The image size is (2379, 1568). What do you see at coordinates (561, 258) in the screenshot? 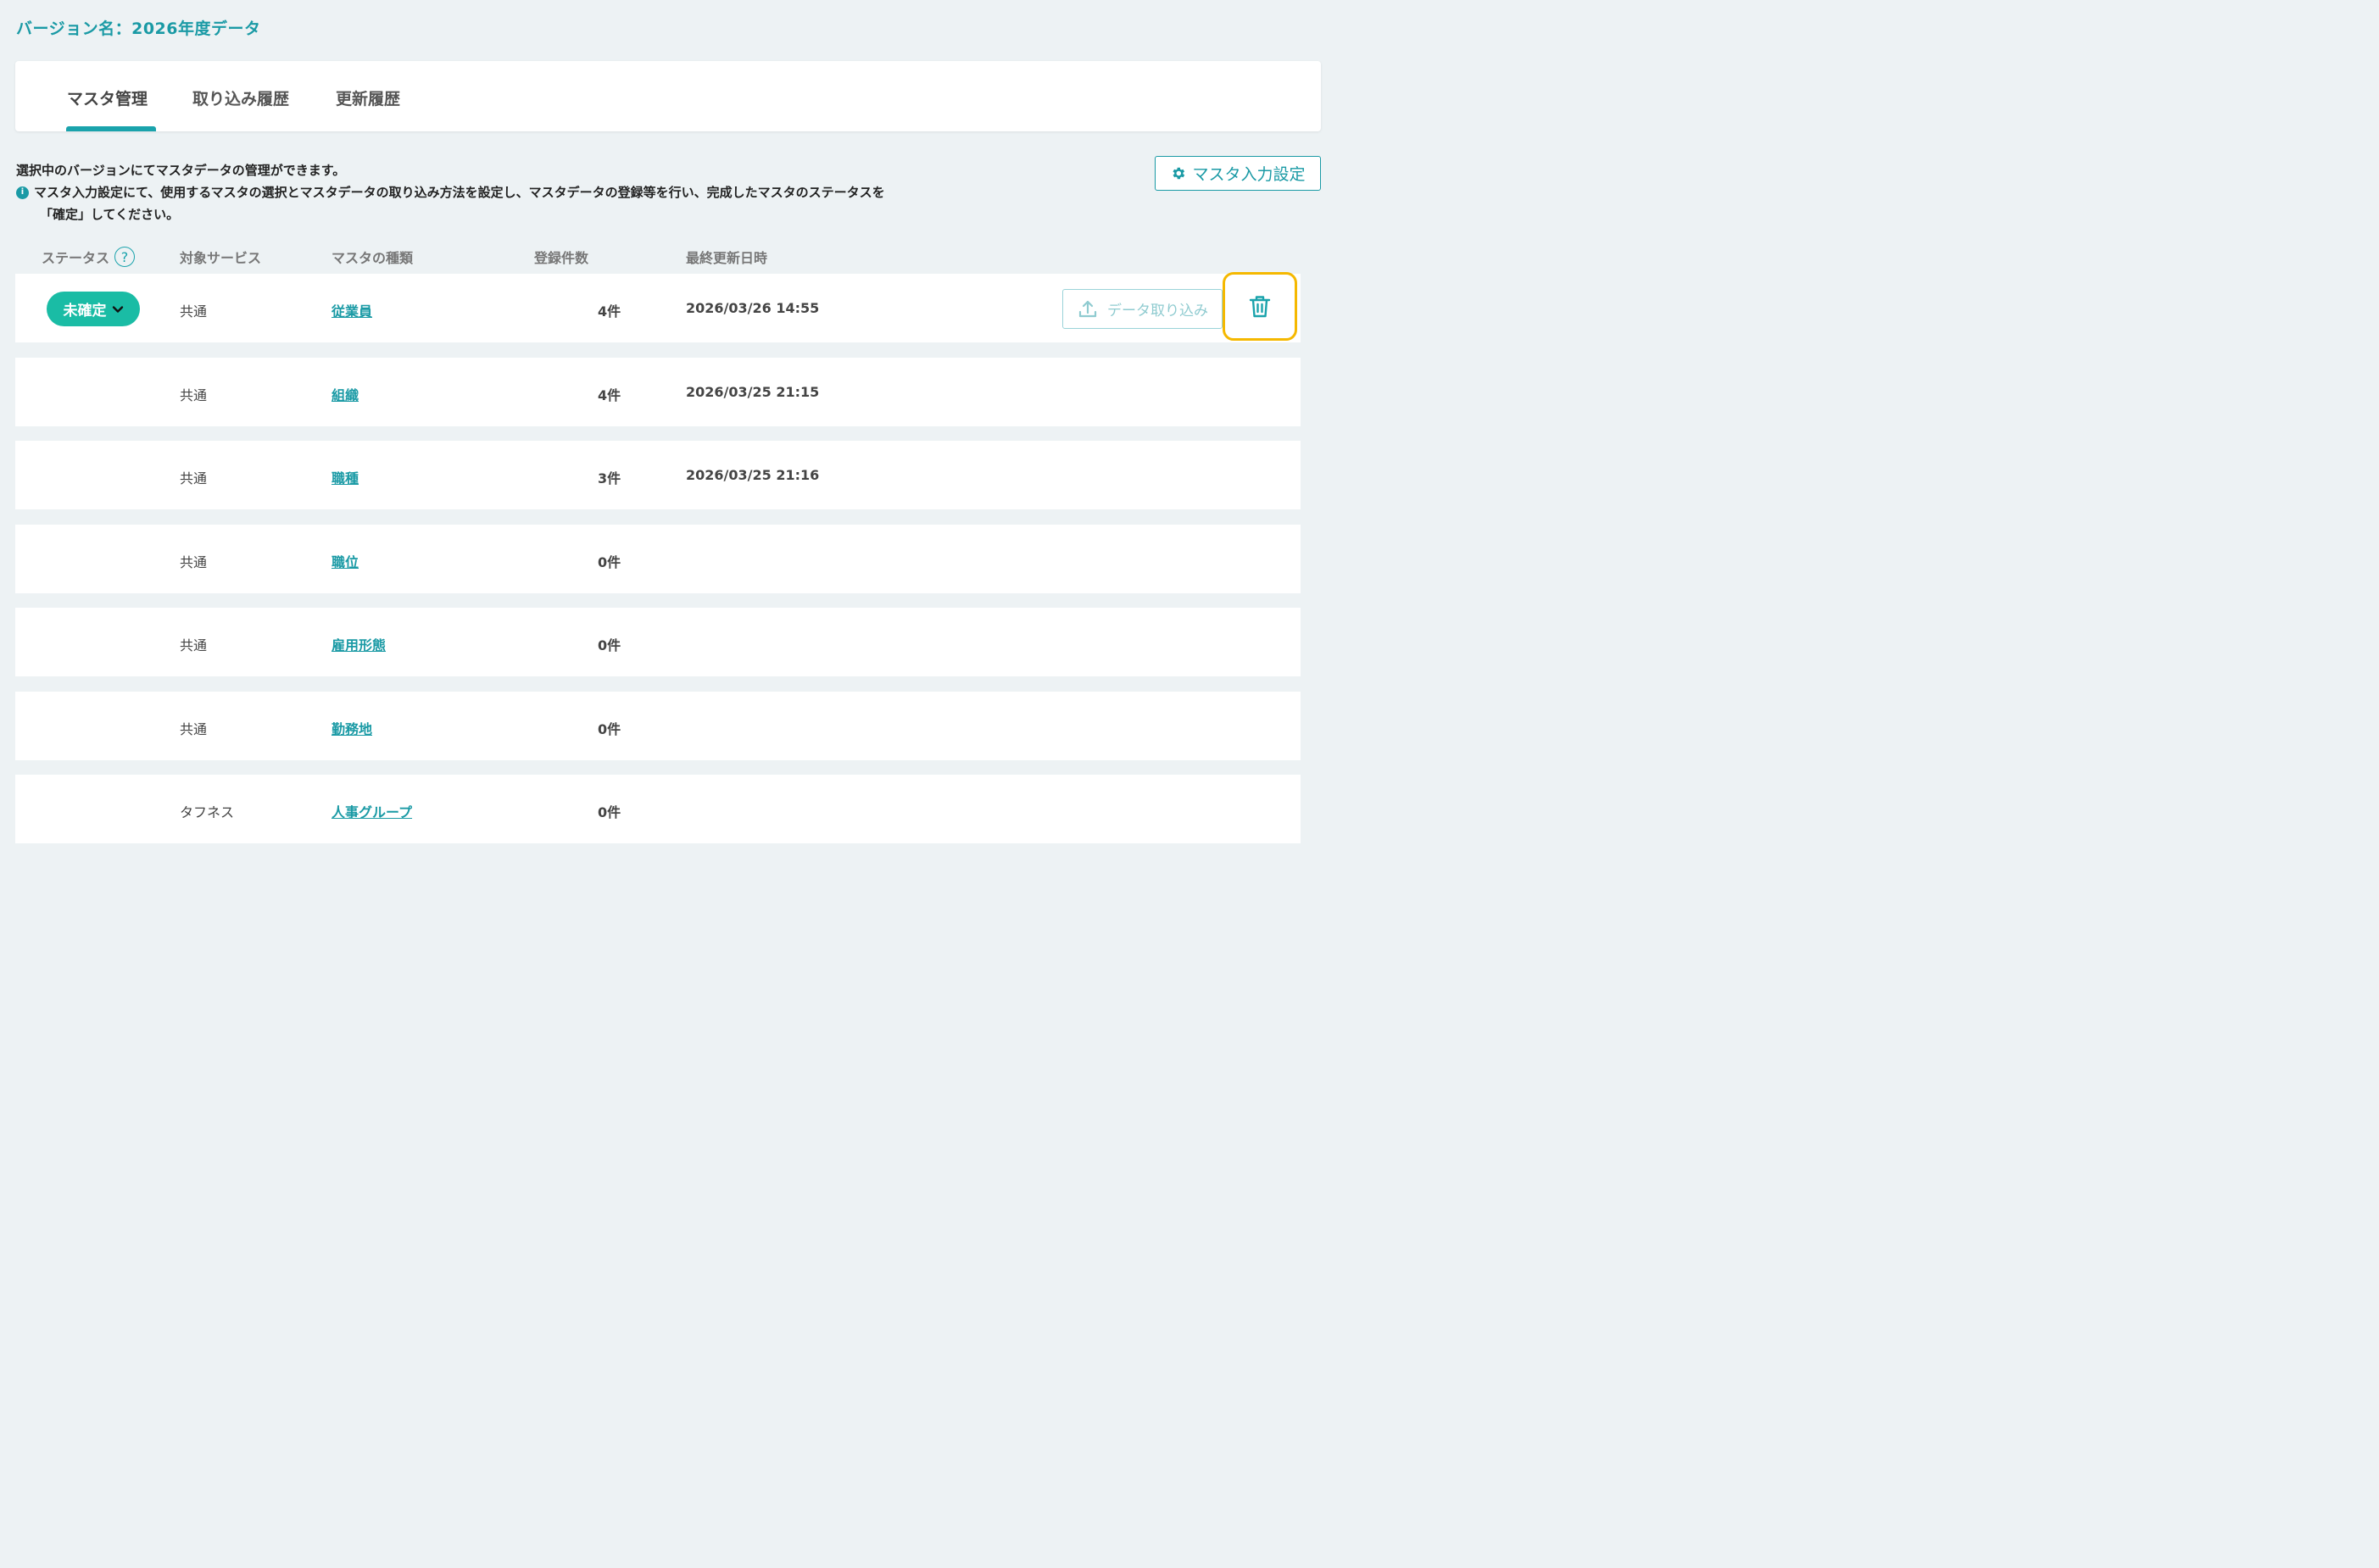
I see `column-header-count: 登録件数` at bounding box center [561, 258].